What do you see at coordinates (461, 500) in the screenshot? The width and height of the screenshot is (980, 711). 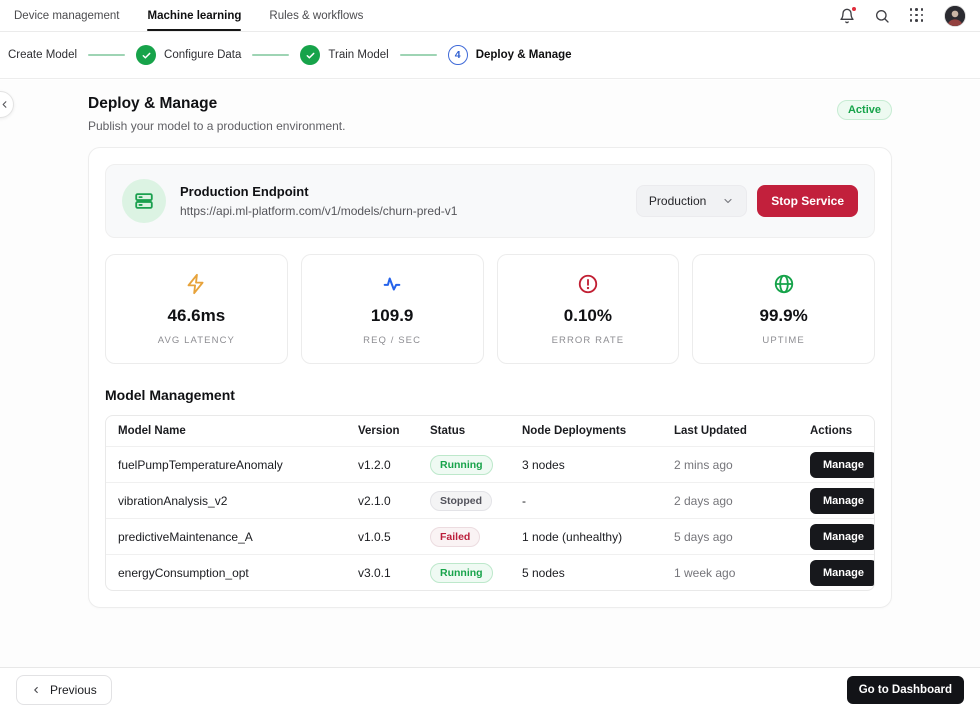 I see `status-badge: Stopped` at bounding box center [461, 500].